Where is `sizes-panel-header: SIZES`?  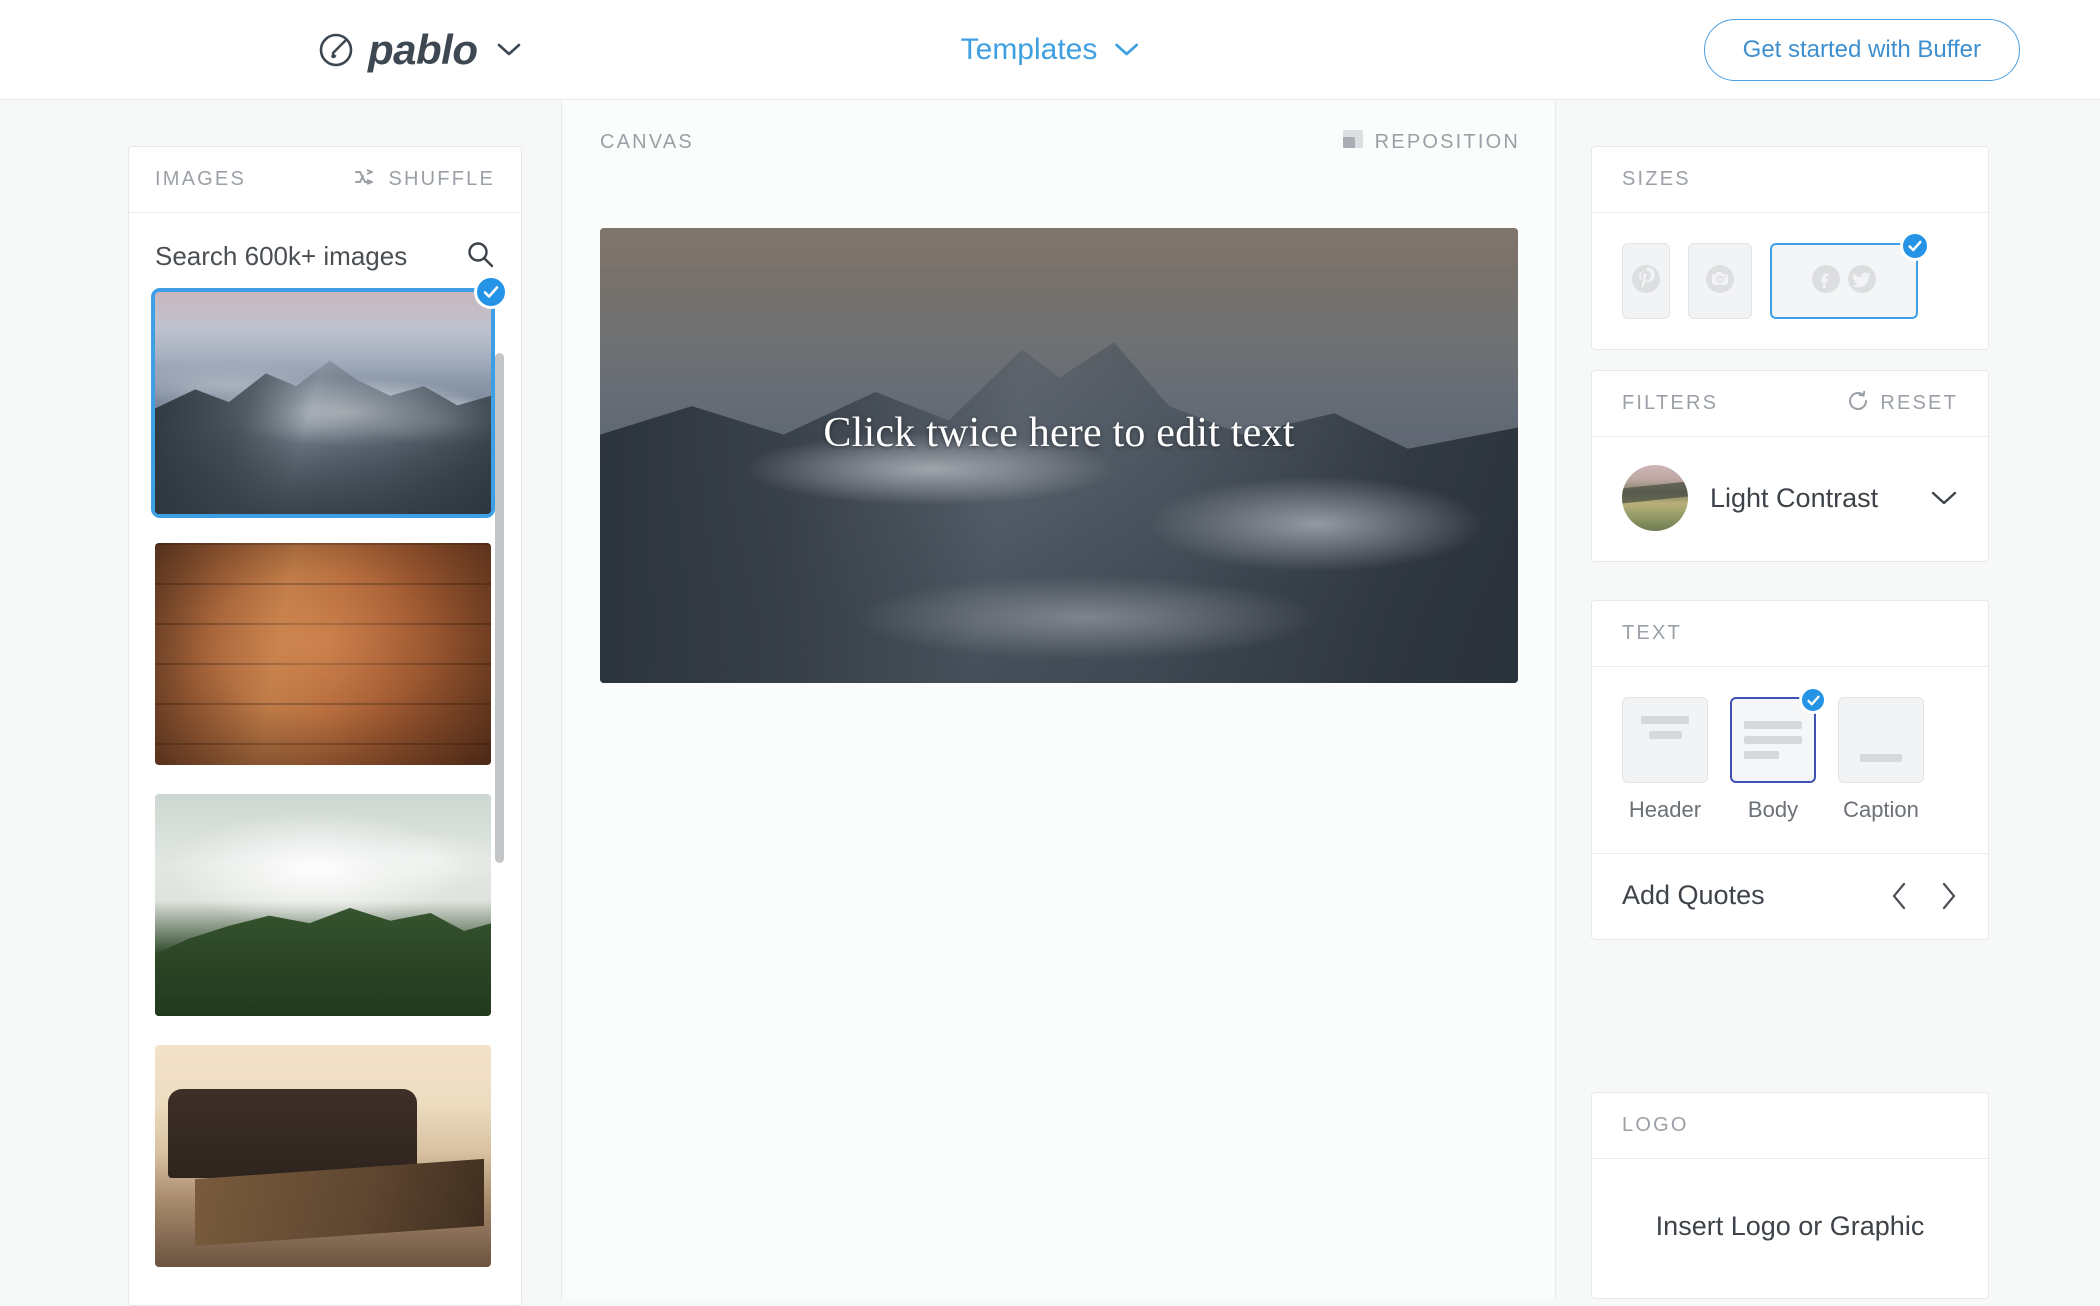 sizes-panel-header: SIZES is located at coordinates (1790, 180).